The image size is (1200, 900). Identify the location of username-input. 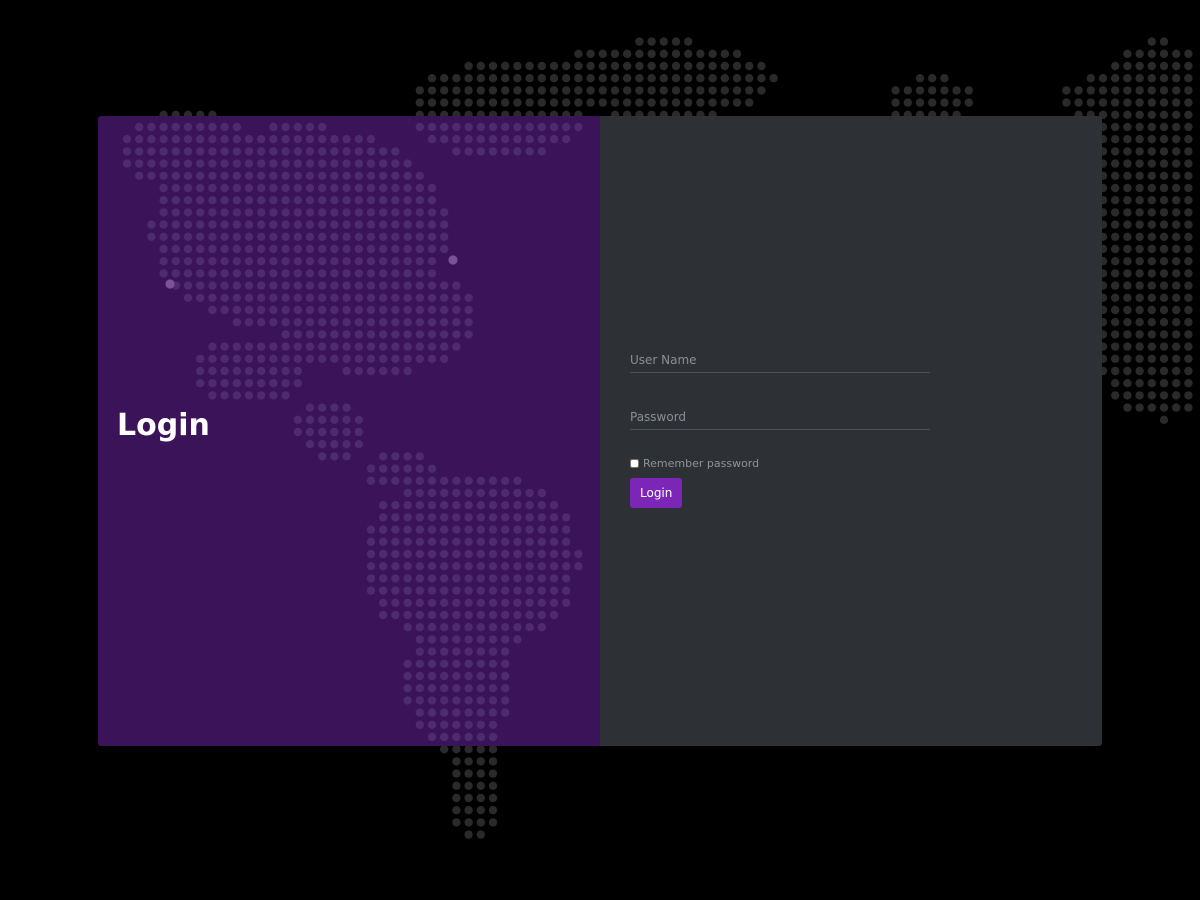
(780, 360).